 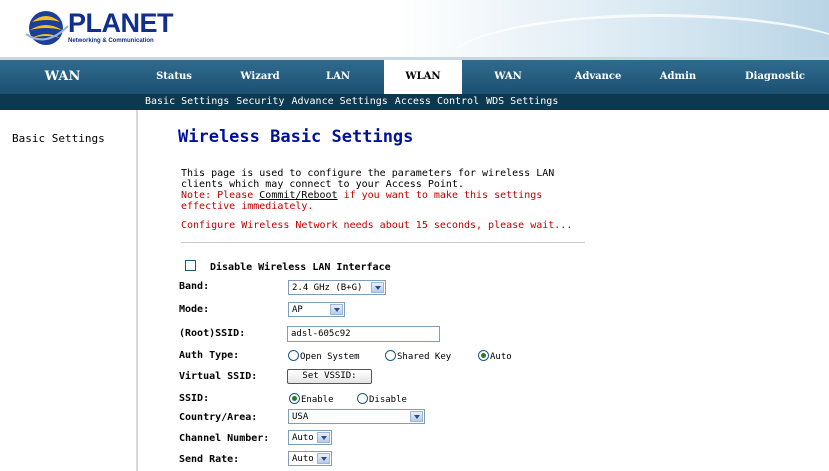 What do you see at coordinates (111, 41) in the screenshot?
I see `logo-subtitle: Networking & Communication` at bounding box center [111, 41].